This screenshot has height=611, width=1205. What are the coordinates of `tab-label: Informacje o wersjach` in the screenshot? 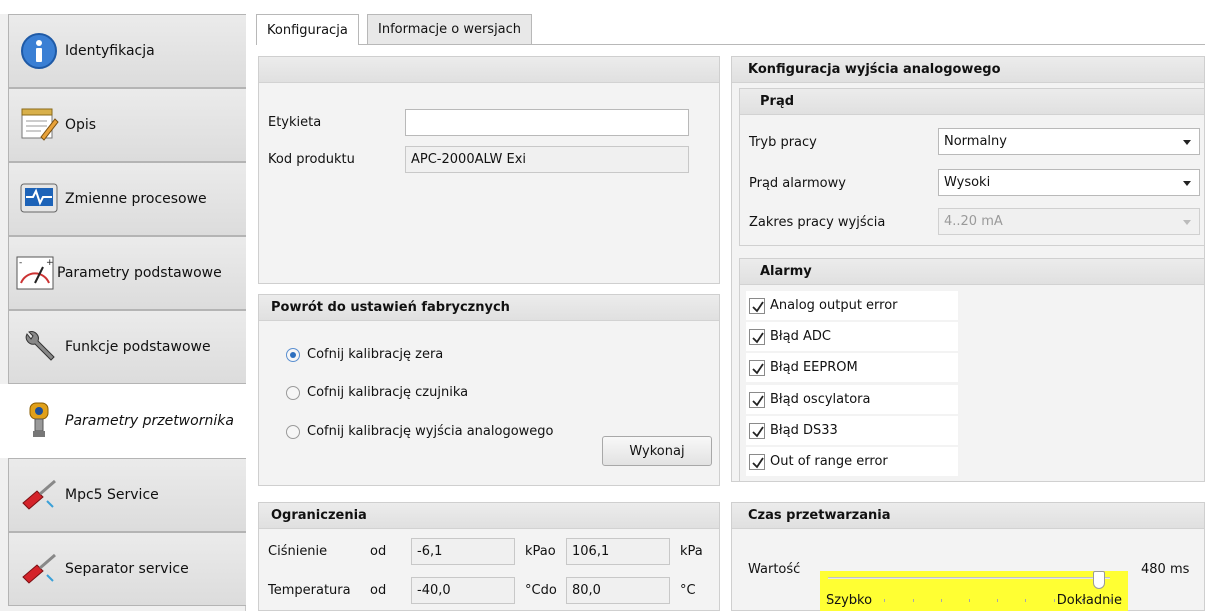 It's located at (450, 29).